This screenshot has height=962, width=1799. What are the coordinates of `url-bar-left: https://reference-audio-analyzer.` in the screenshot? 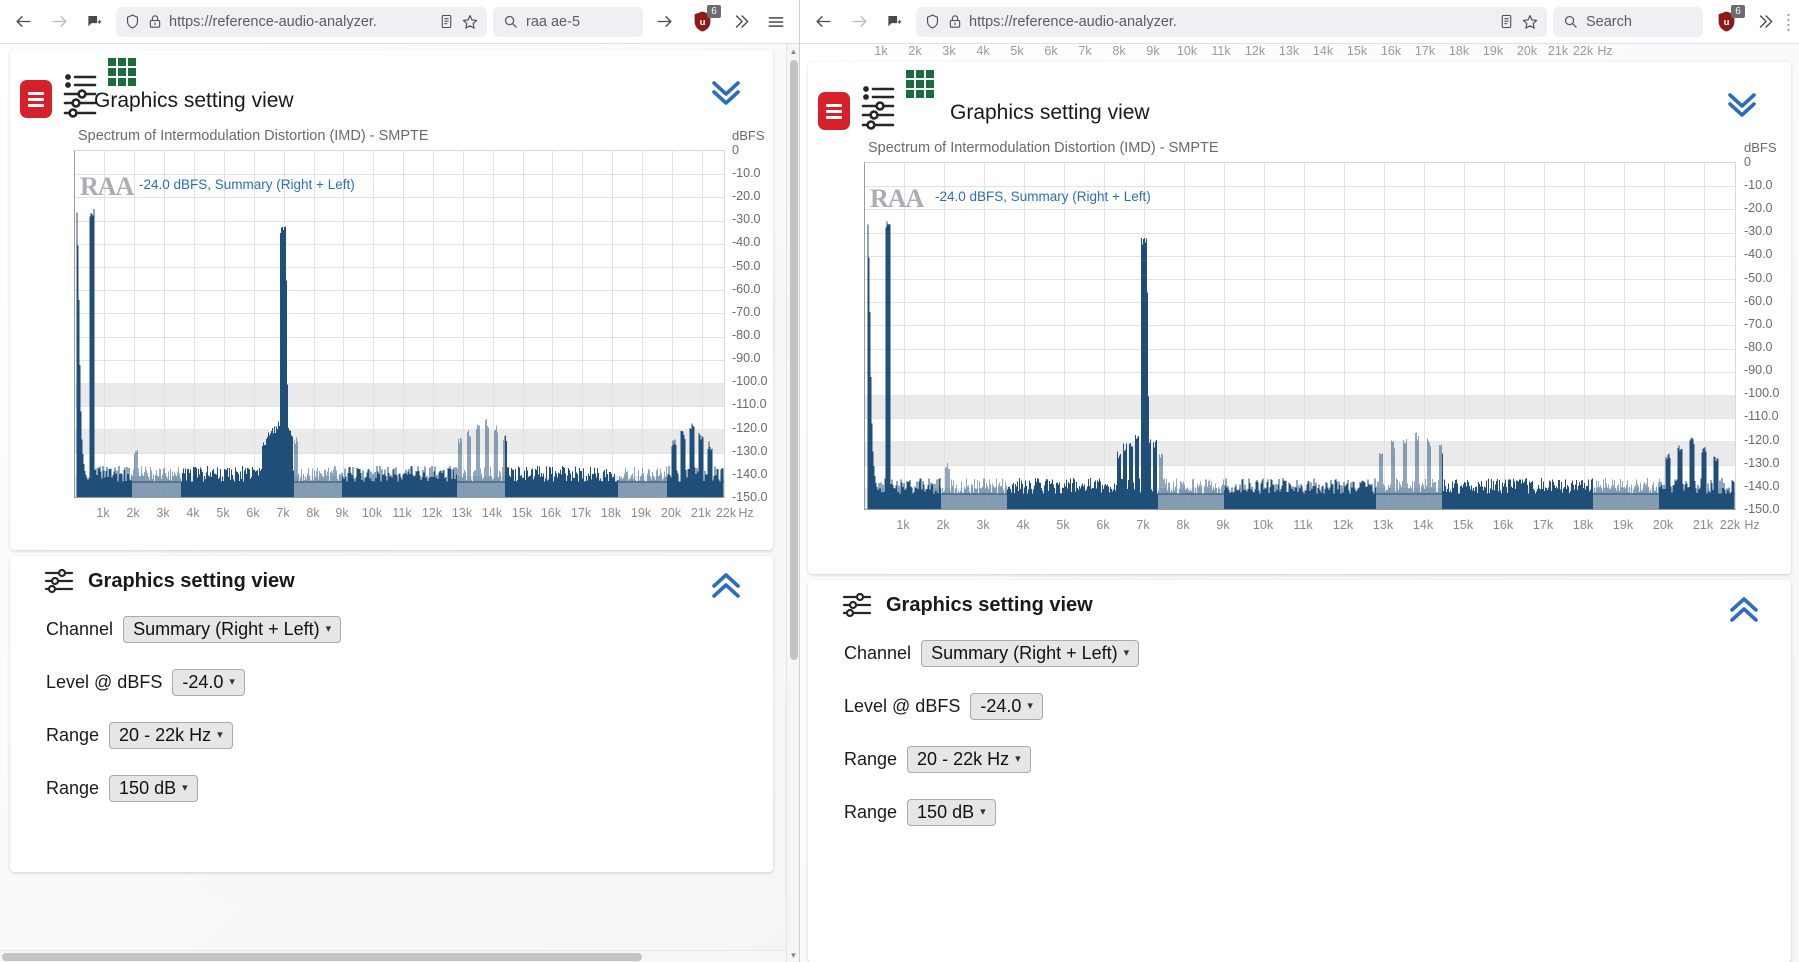 It's located at (301, 21).